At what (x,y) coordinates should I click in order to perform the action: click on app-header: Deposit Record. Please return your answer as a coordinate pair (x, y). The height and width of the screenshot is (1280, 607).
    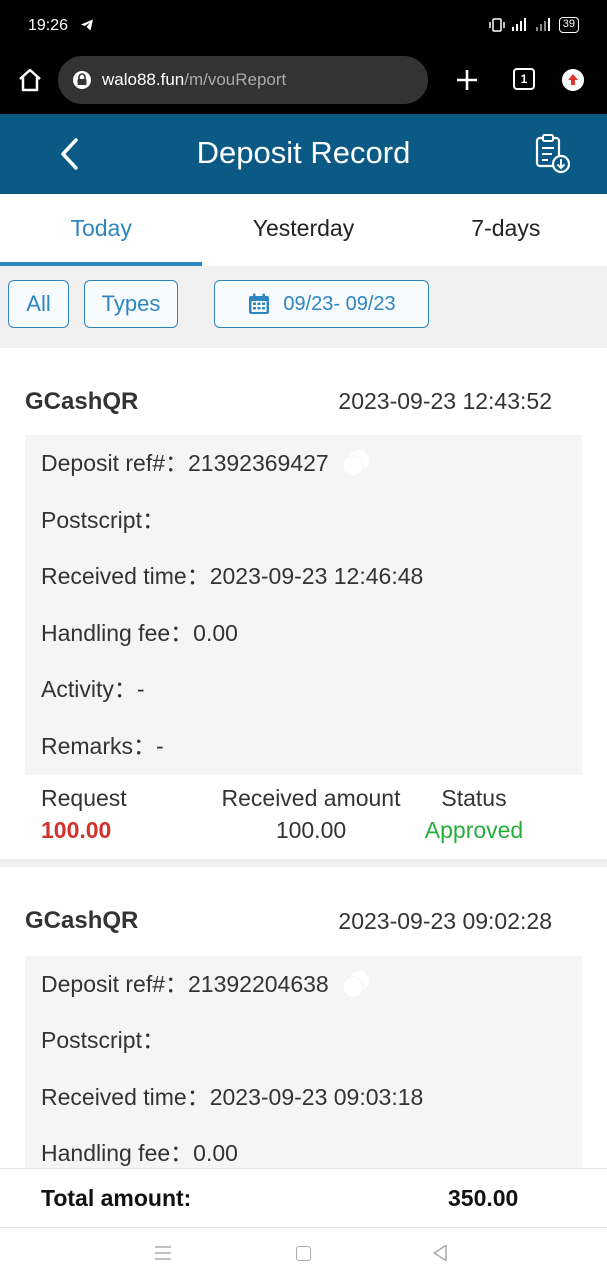
    Looking at the image, I should click on (303, 154).